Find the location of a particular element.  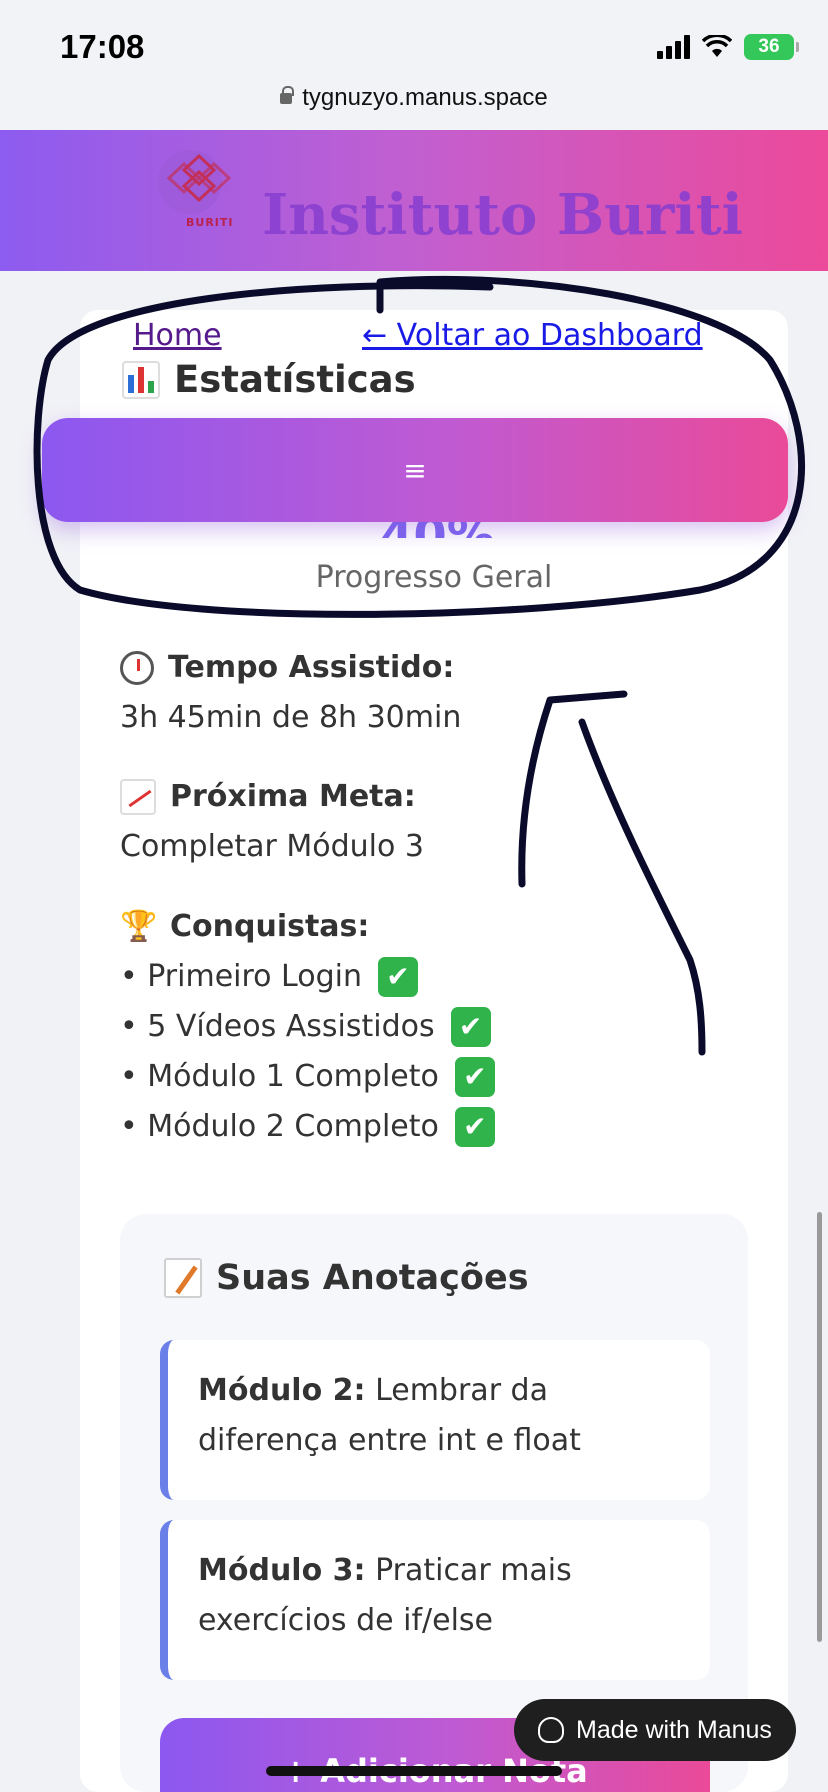

home-link: Home is located at coordinates (177, 335).